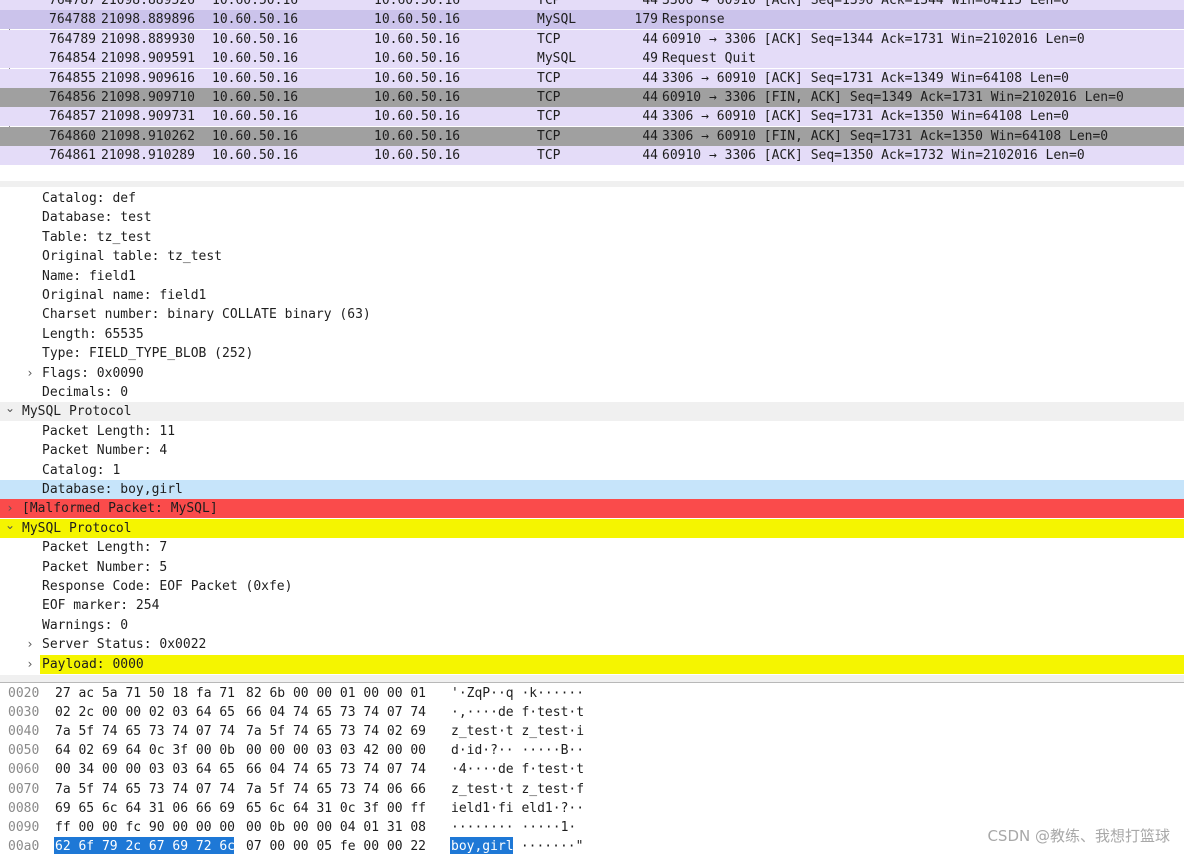 The height and width of the screenshot is (855, 1184). I want to click on packet-number: 764857, so click(72, 117).